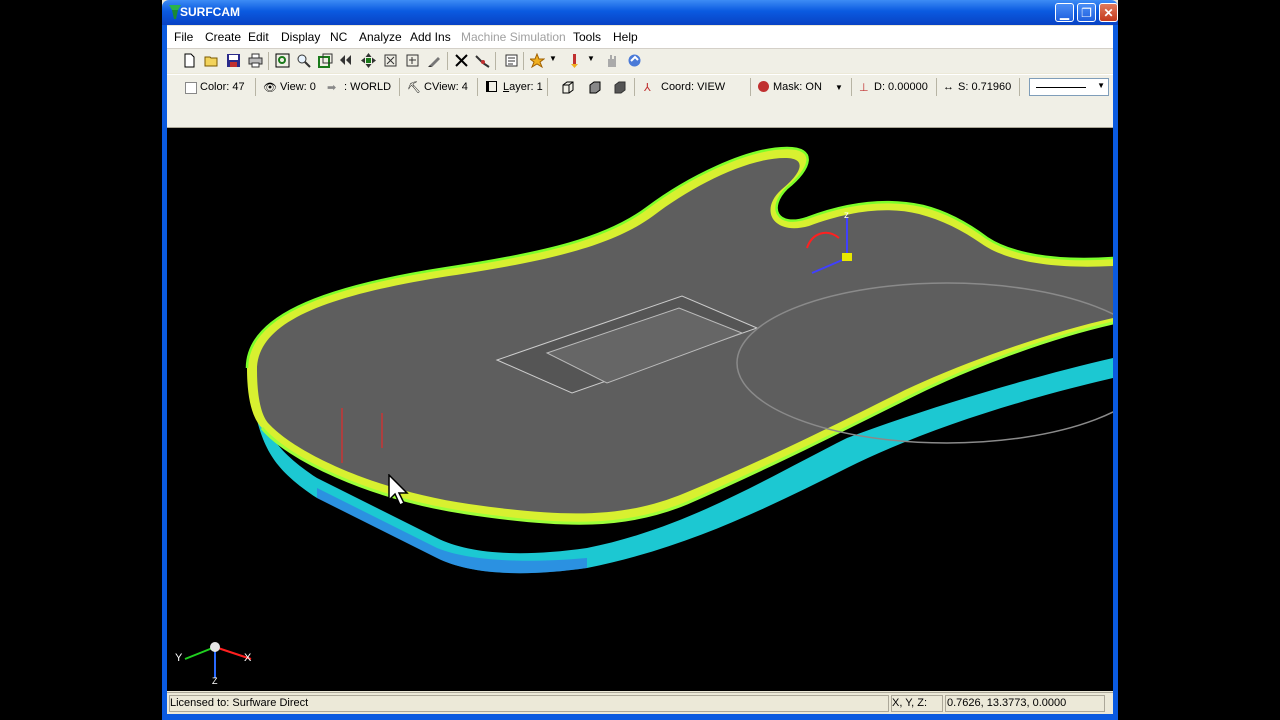 The height and width of the screenshot is (720, 1280). I want to click on axis-z-label: Z, so click(215, 681).